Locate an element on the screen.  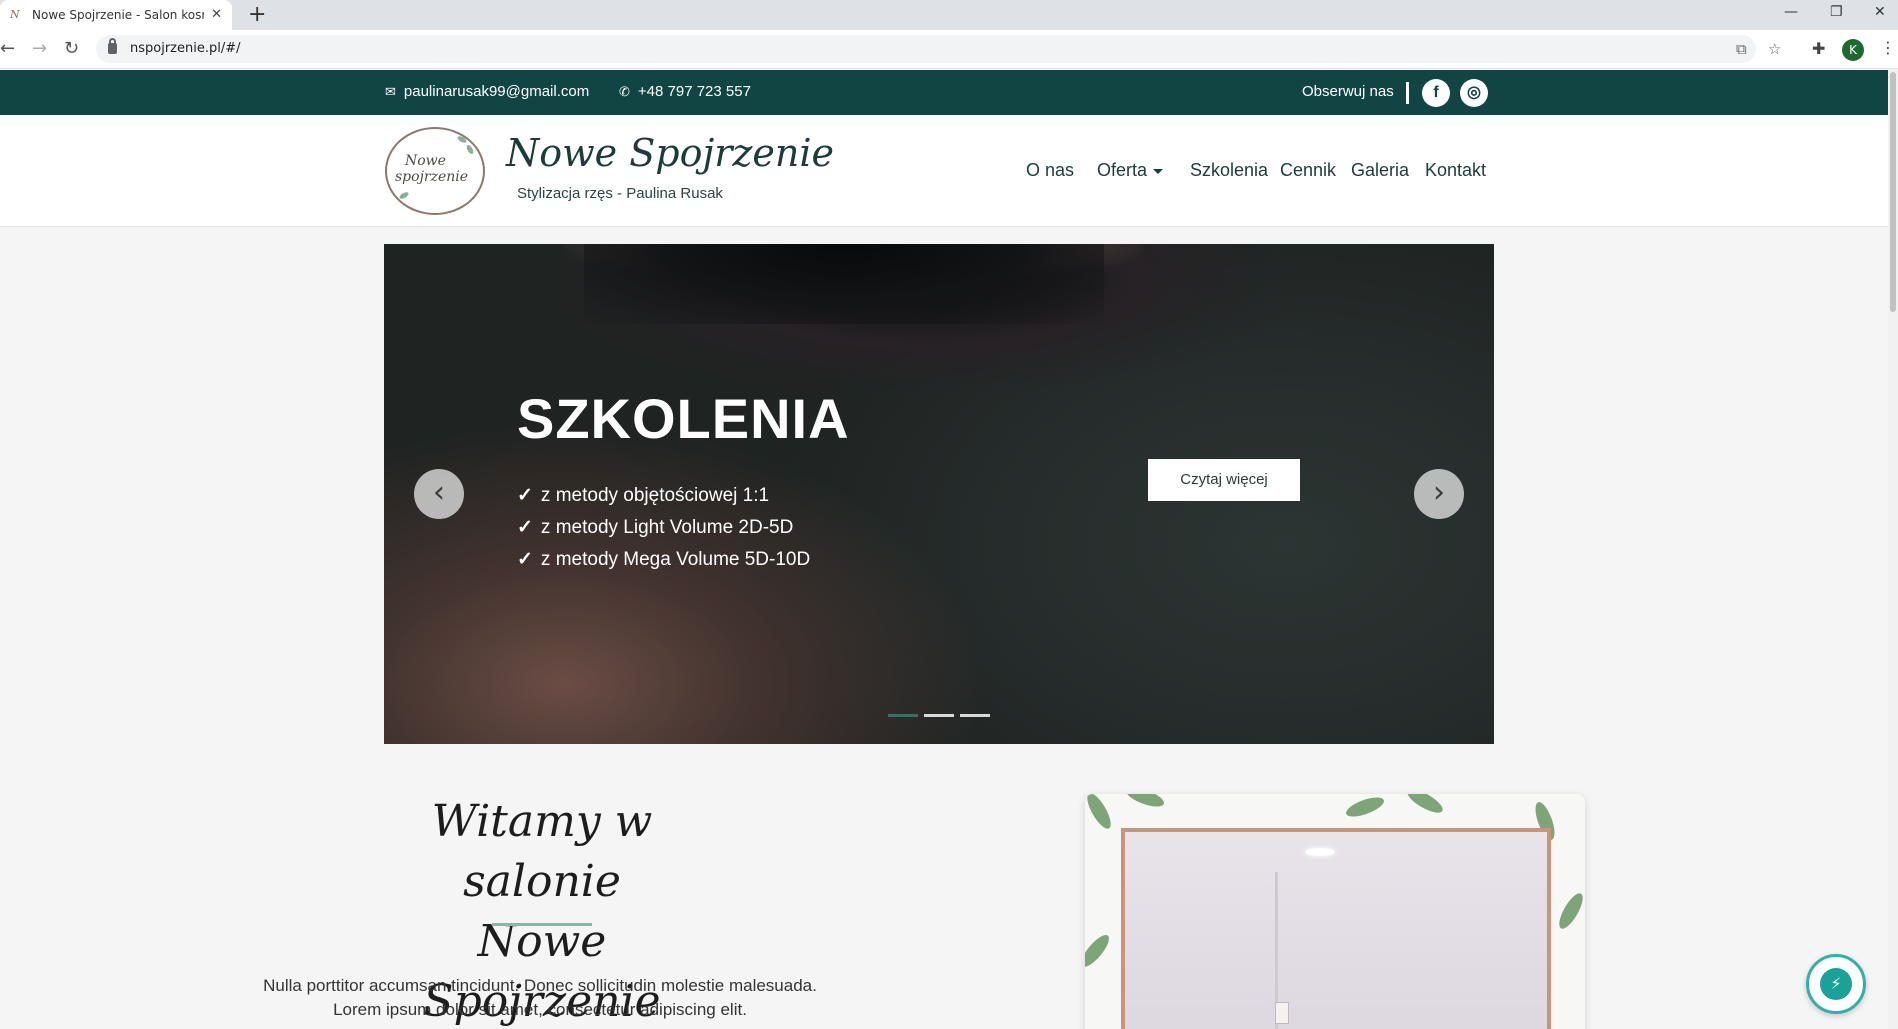
browser-tab: N Nowe Spojrzenie - Salon kosmet ✕ is located at coordinates (116, 15).